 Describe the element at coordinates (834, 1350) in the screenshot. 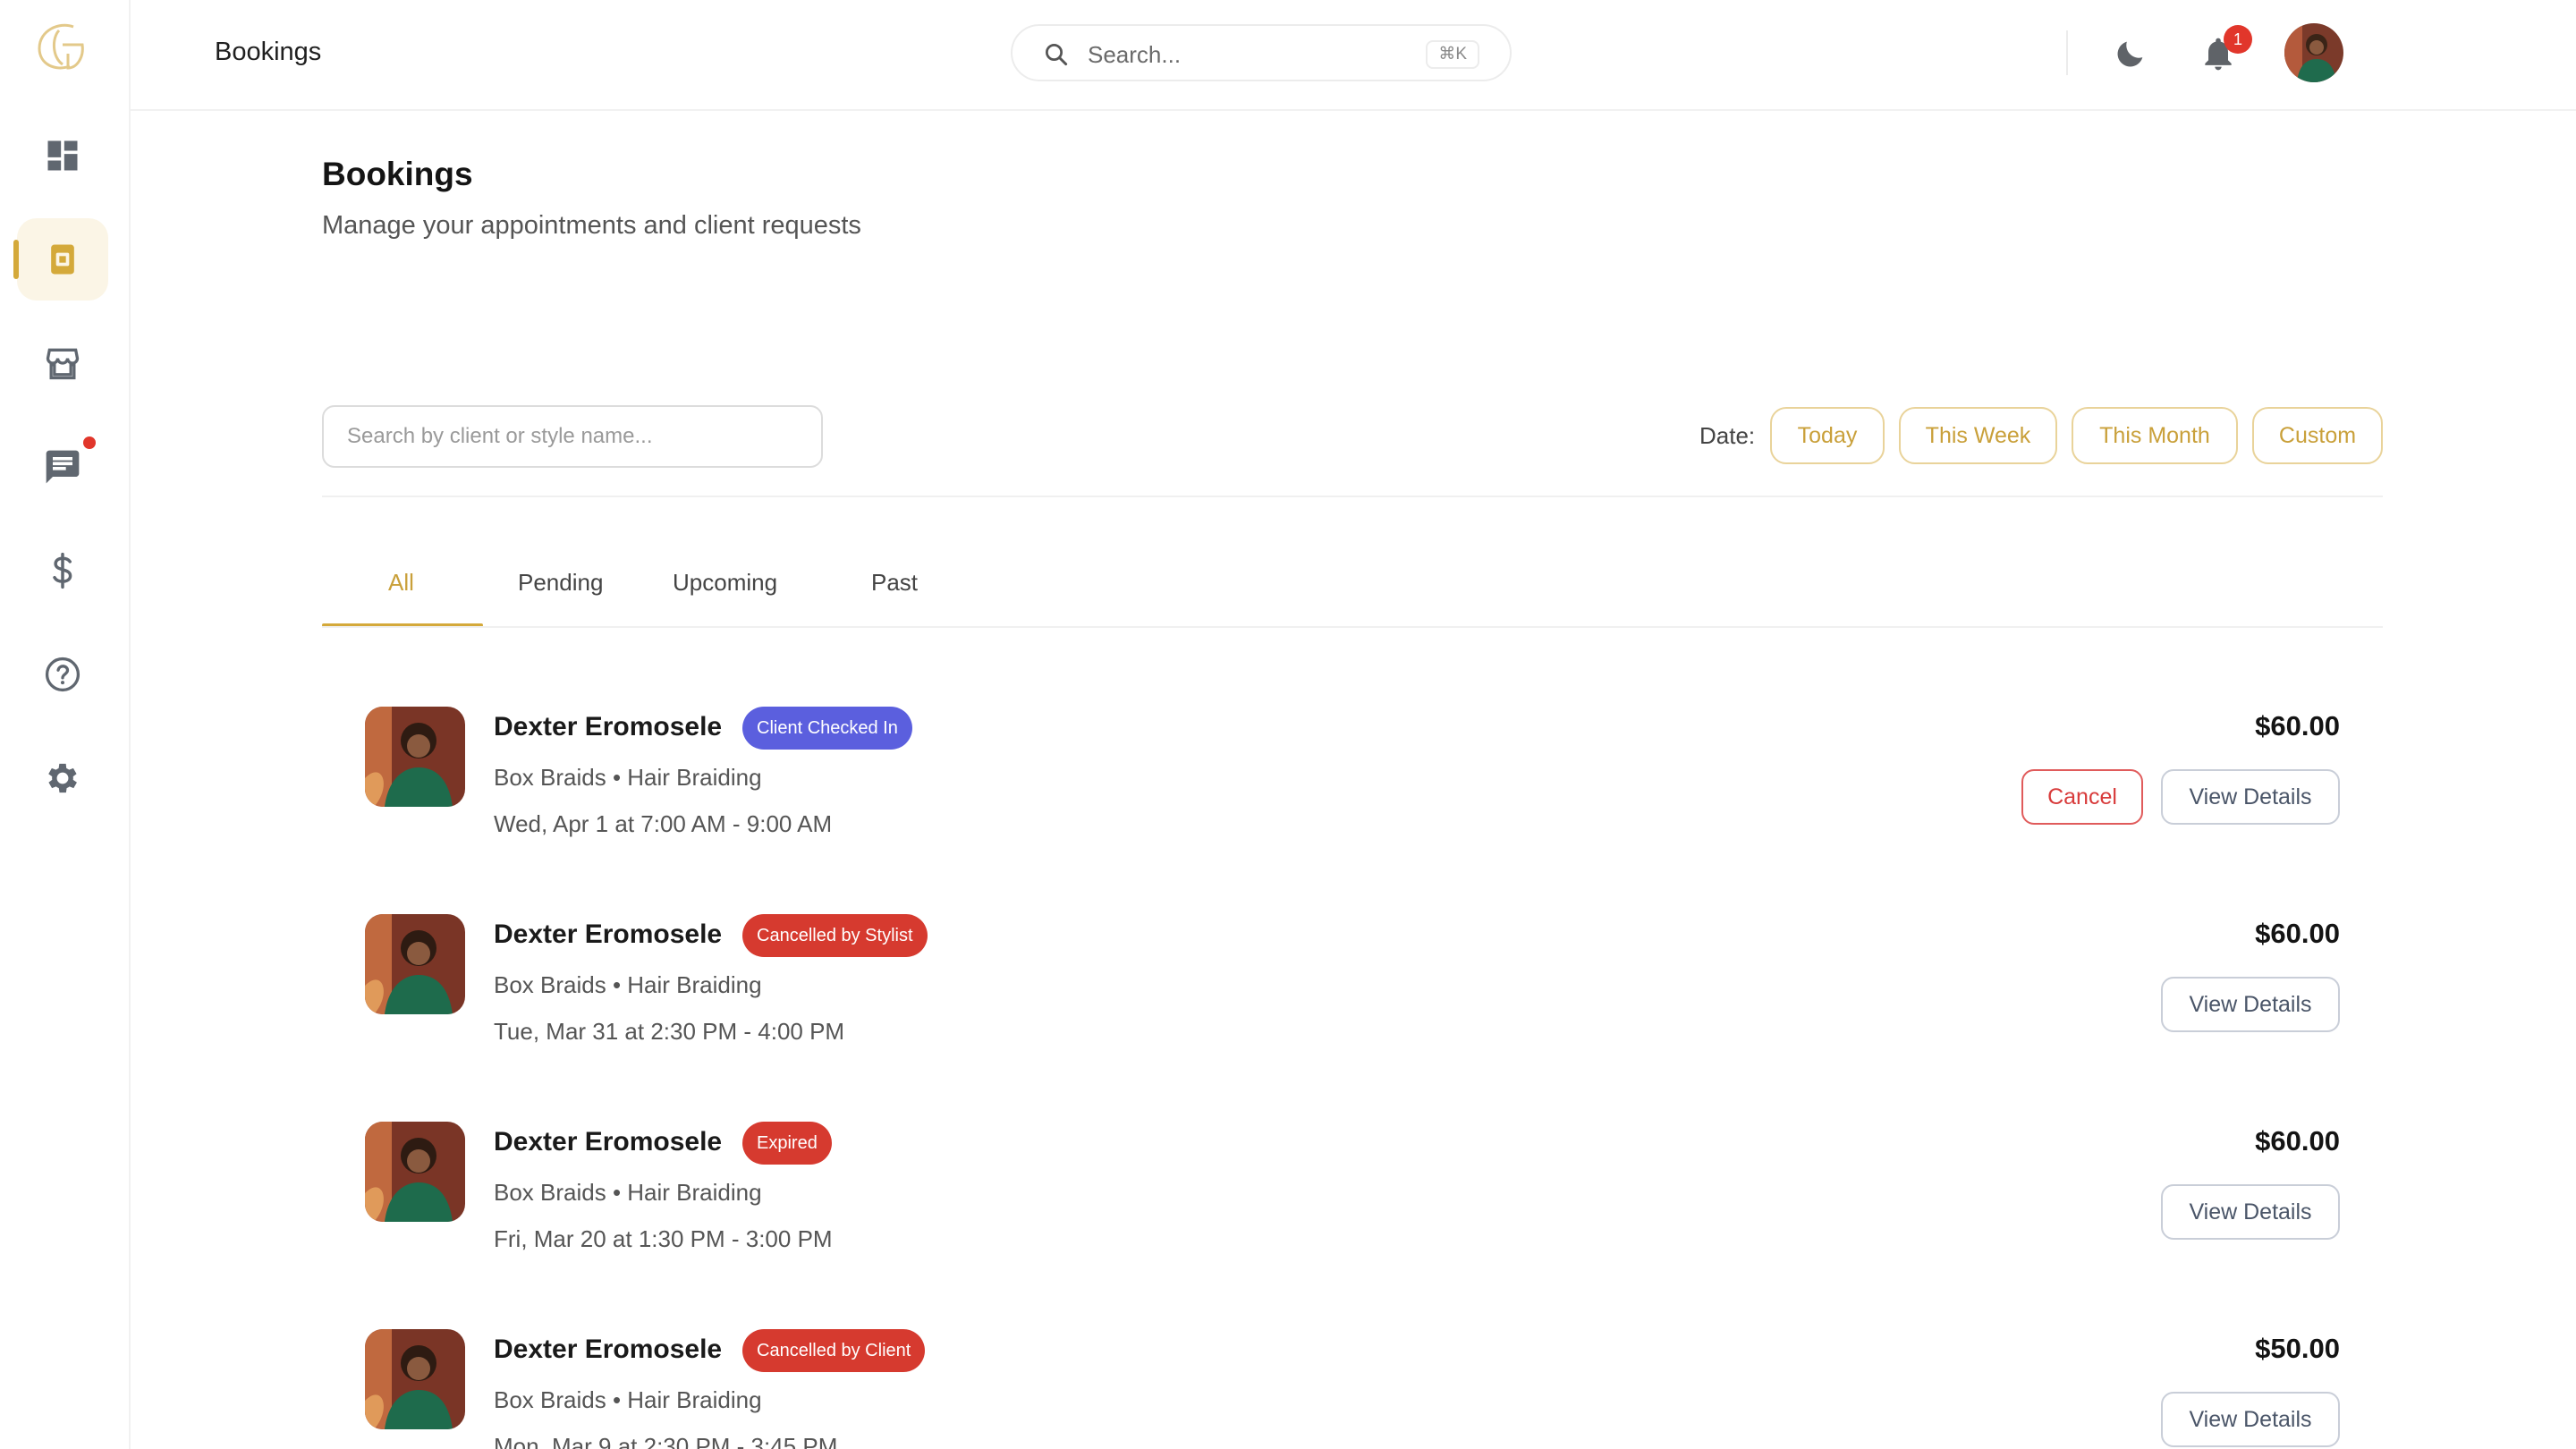

I see `status-badge: Cancelled by Client` at that location.